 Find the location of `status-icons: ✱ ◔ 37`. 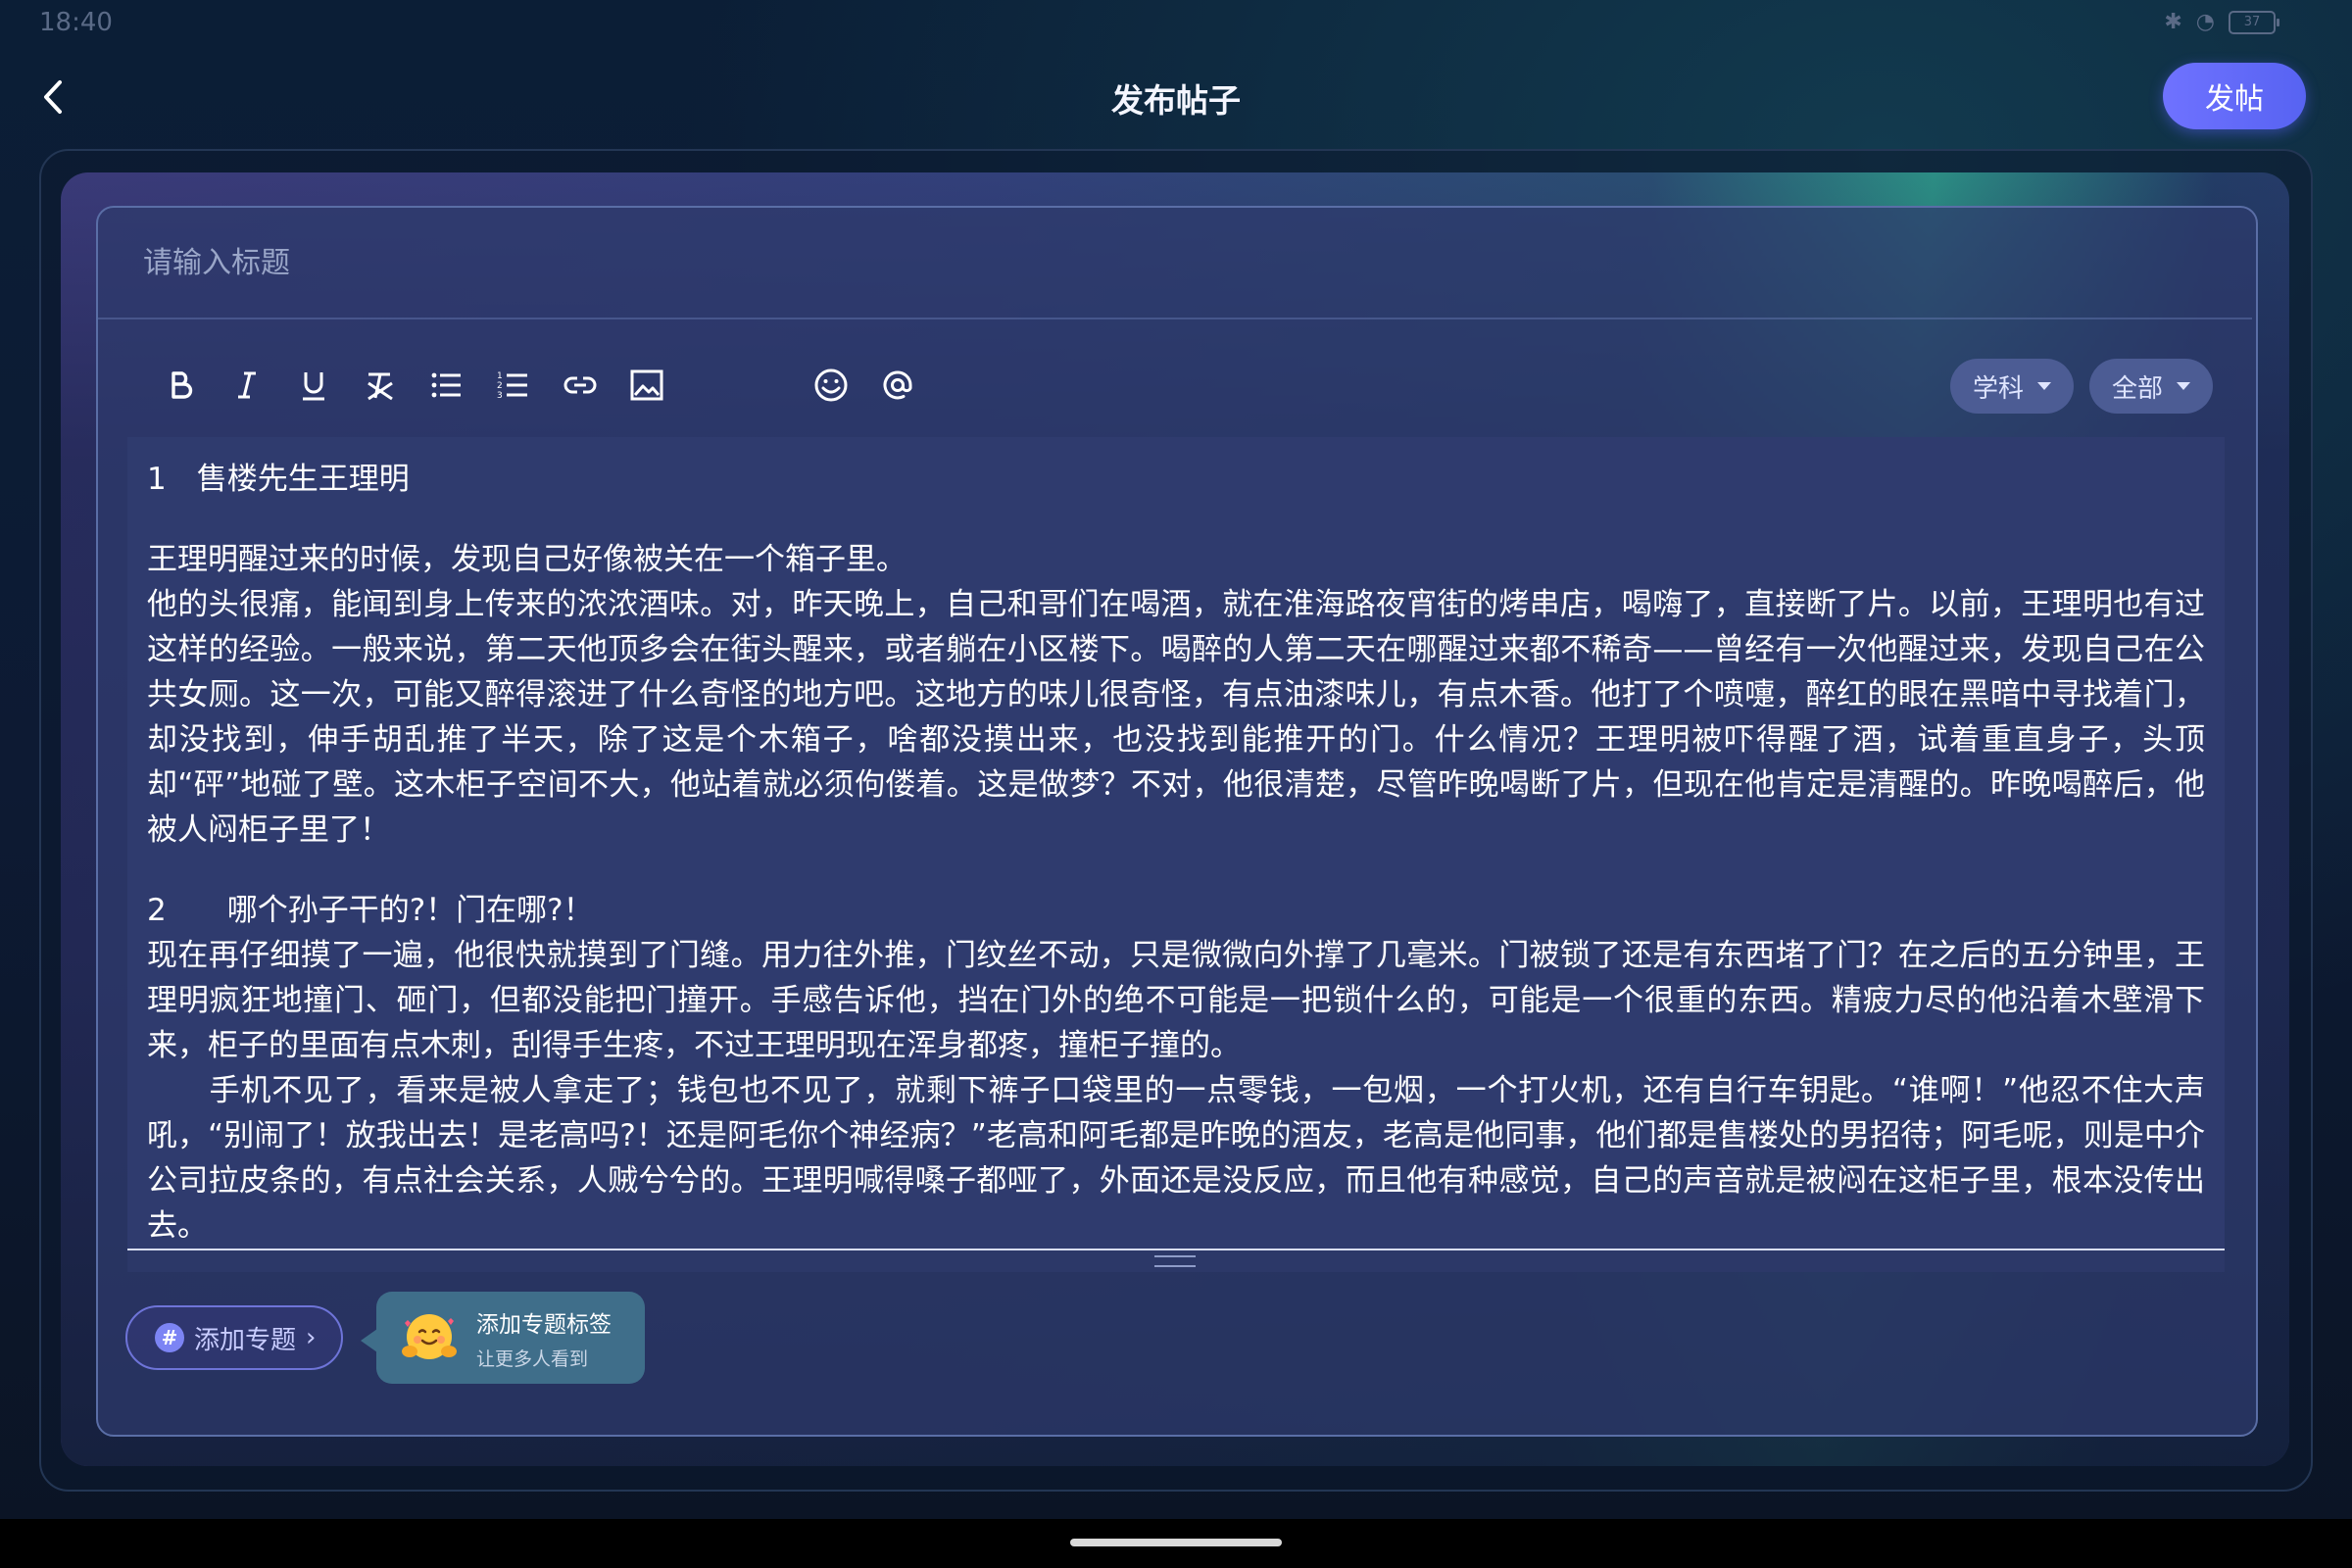

status-icons: ✱ ◔ 37 is located at coordinates (2221, 22).